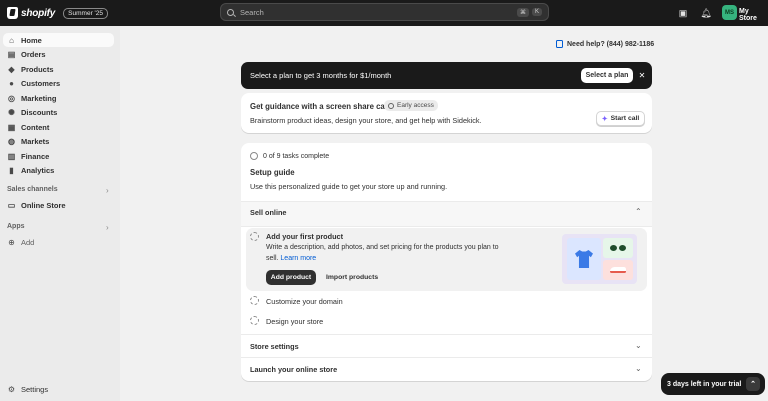  Describe the element at coordinates (58, 242) in the screenshot. I see `sidebar-item-add-app: ⊕ Add` at that location.